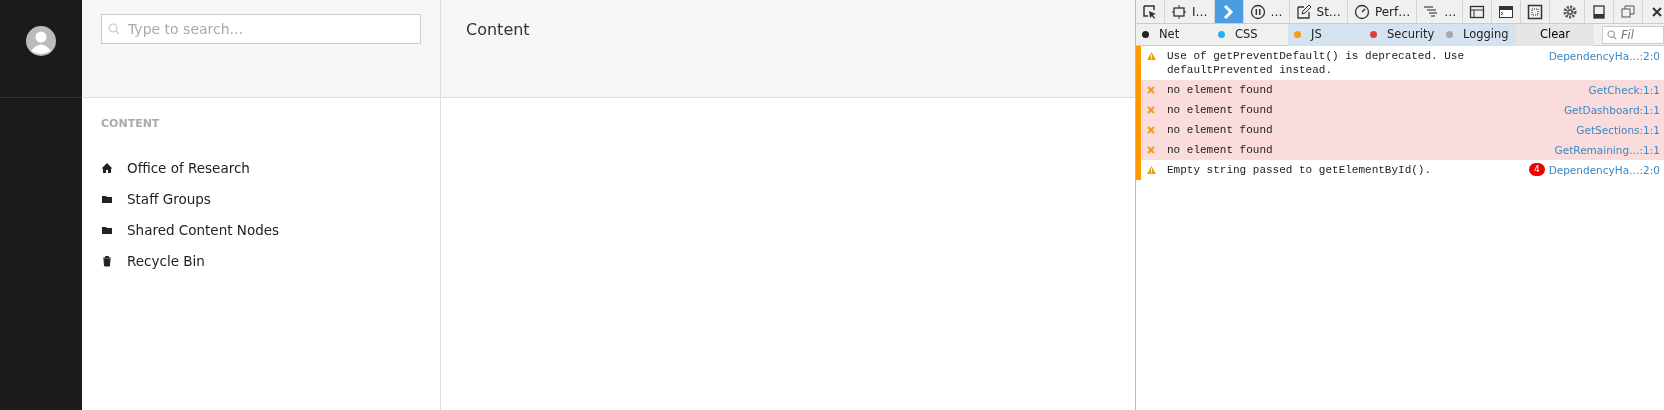  Describe the element at coordinates (107, 168) in the screenshot. I see `home-icon` at that location.